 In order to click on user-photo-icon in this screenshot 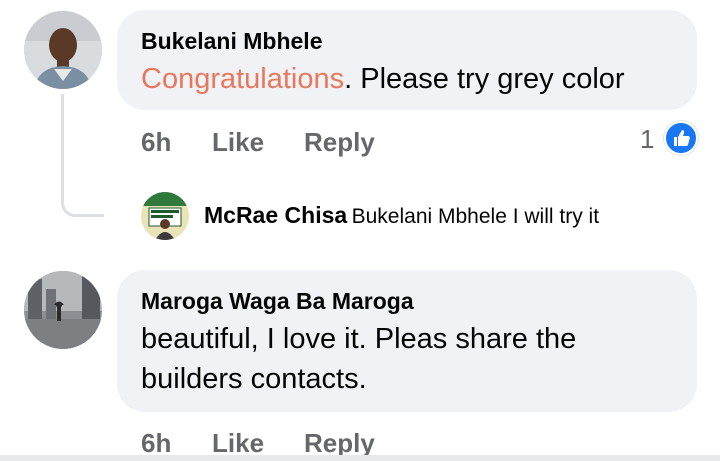, I will do `click(63, 50)`.